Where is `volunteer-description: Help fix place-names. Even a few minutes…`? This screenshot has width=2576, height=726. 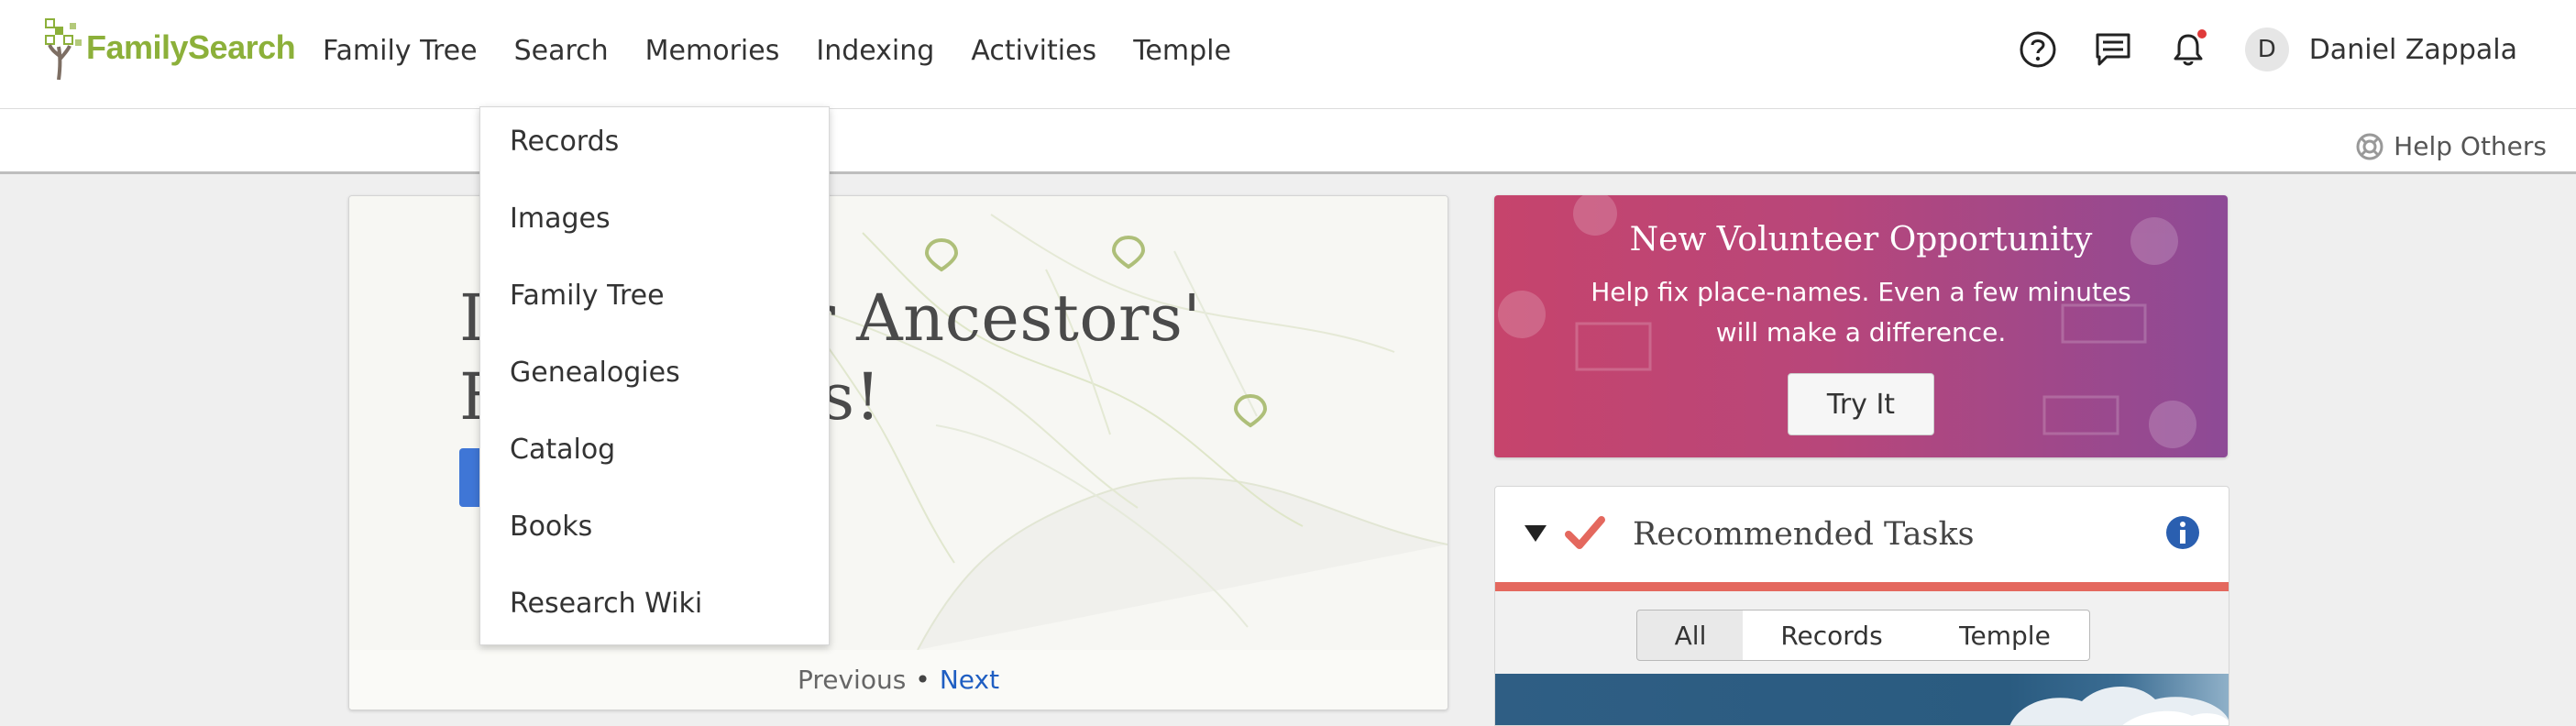 volunteer-description: Help fix place-names. Even a few minutes… is located at coordinates (1861, 312).